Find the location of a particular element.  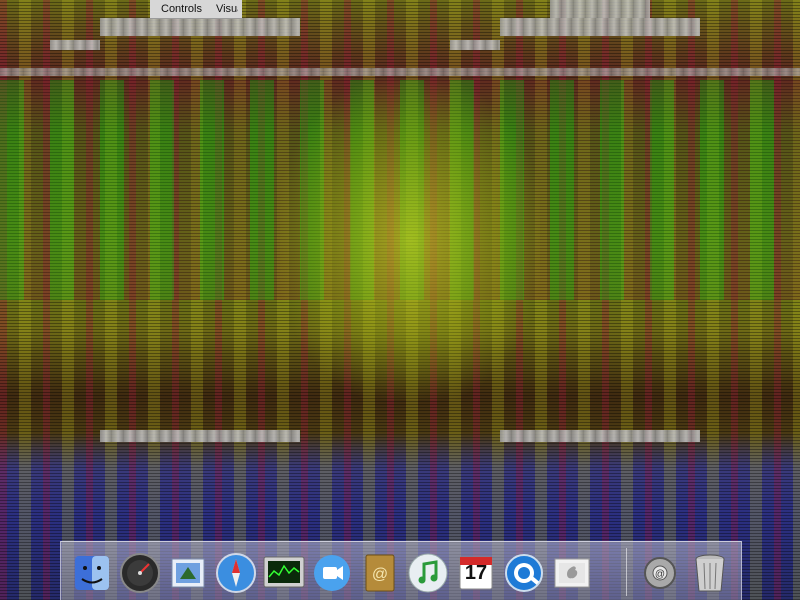

activity-monitor-icon is located at coordinates (284, 572).